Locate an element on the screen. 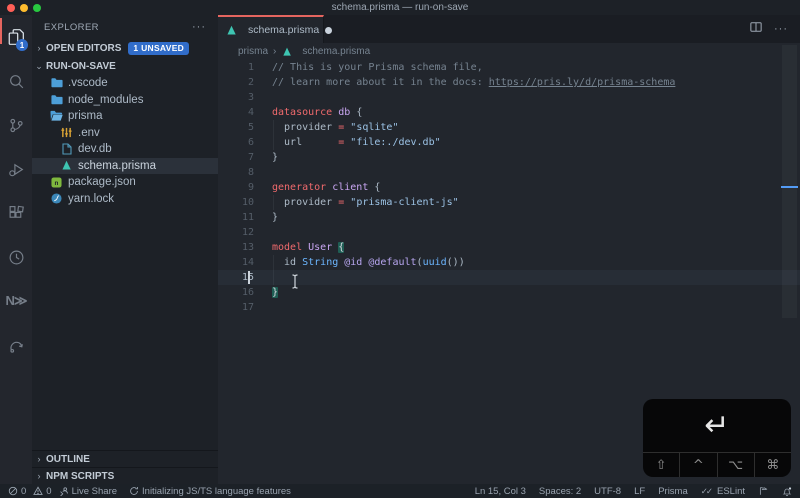  tab-schema-prisma: schema.prisma is located at coordinates (275, 29).